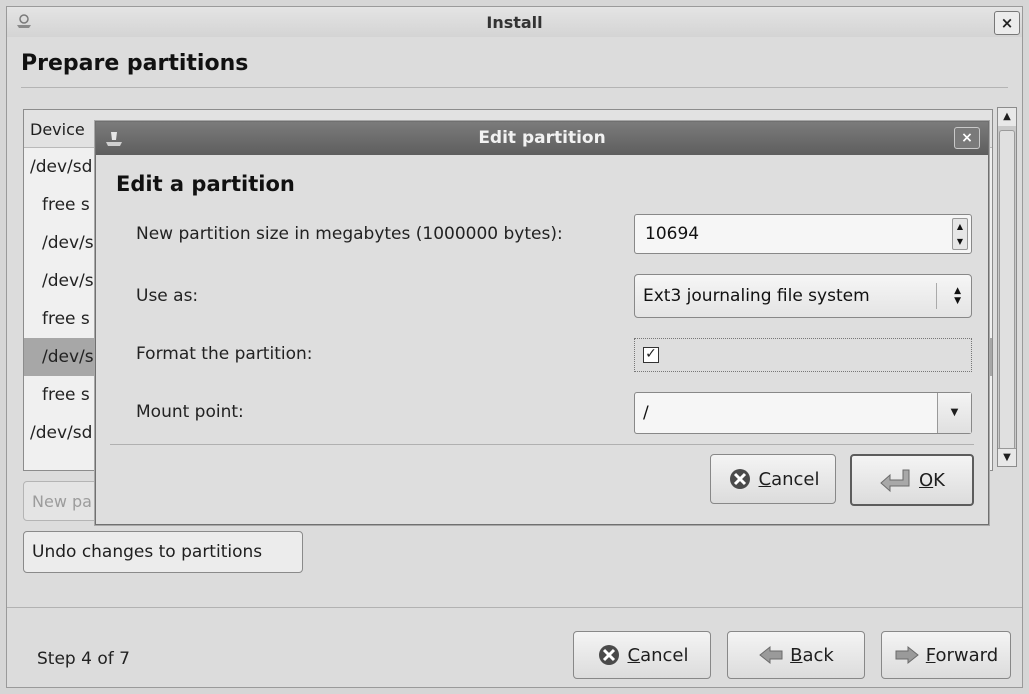 The width and height of the screenshot is (1029, 694). I want to click on cancel-label: Cancel, so click(658, 655).